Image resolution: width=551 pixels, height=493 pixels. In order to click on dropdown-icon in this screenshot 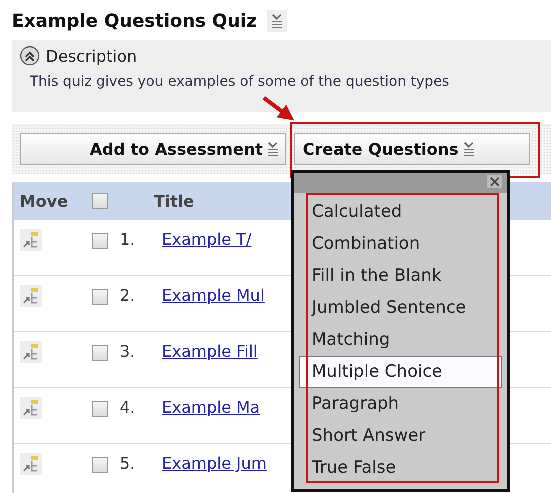, I will do `click(273, 149)`.